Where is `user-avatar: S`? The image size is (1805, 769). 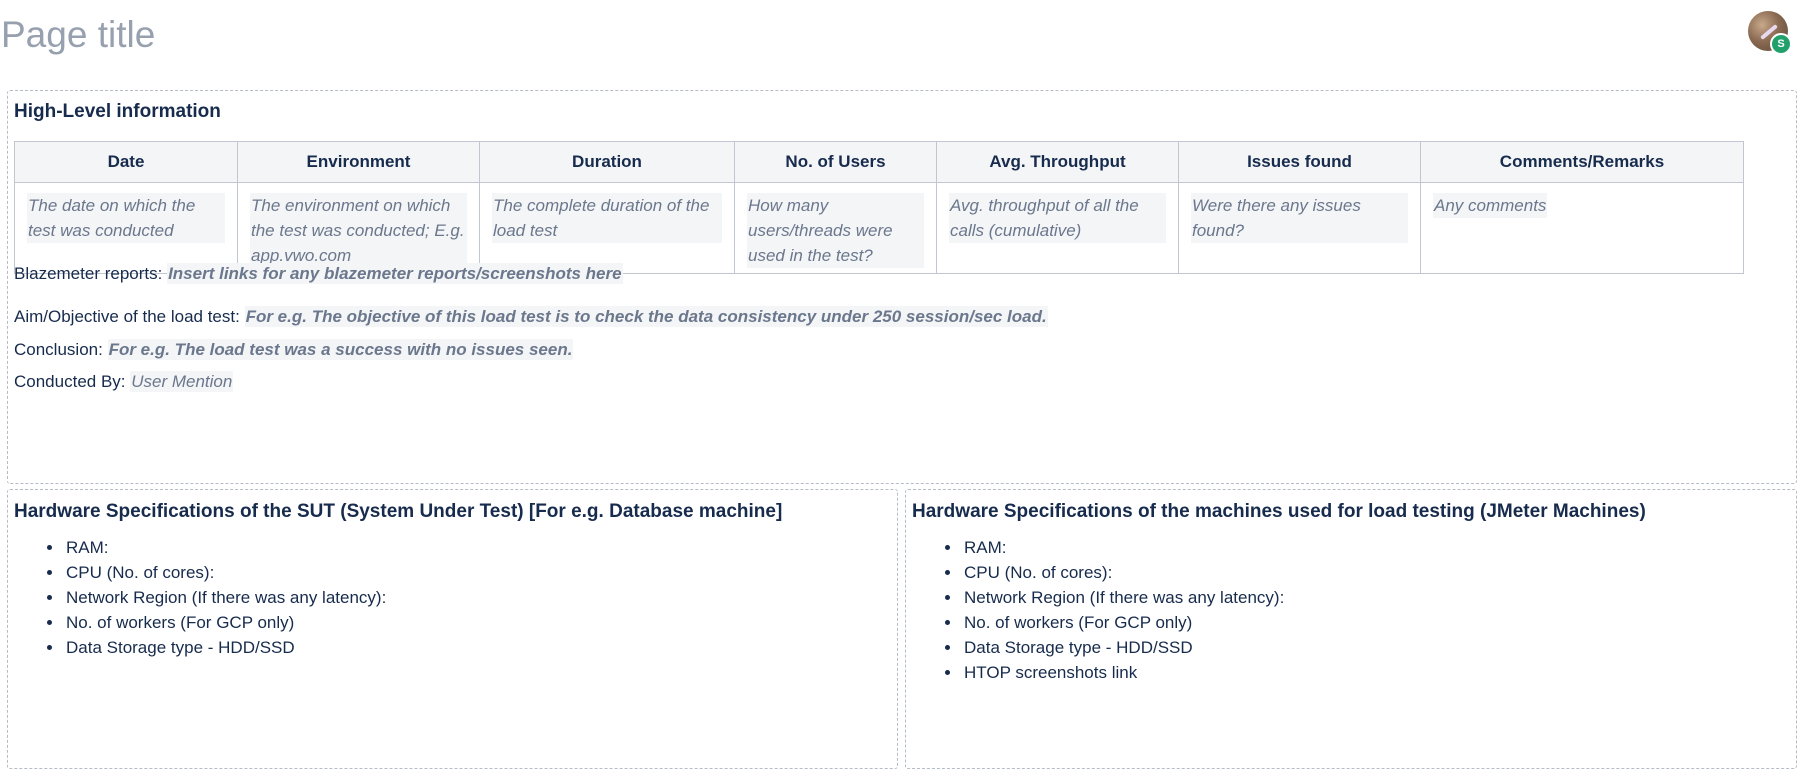 user-avatar: S is located at coordinates (1770, 33).